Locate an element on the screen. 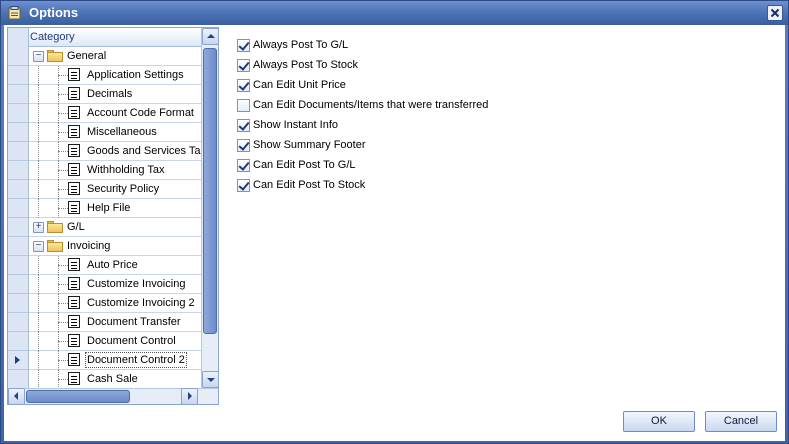 Image resolution: width=789 pixels, height=444 pixels. scroll-up-button is located at coordinates (210, 36).